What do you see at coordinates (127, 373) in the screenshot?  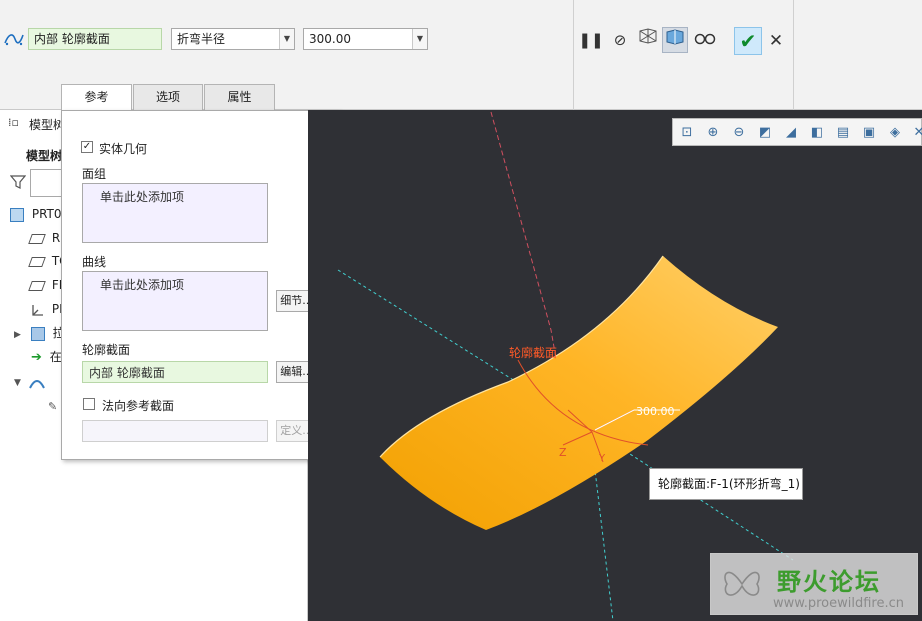 I see `profile-section-collector-text: 内部 轮廓截面` at bounding box center [127, 373].